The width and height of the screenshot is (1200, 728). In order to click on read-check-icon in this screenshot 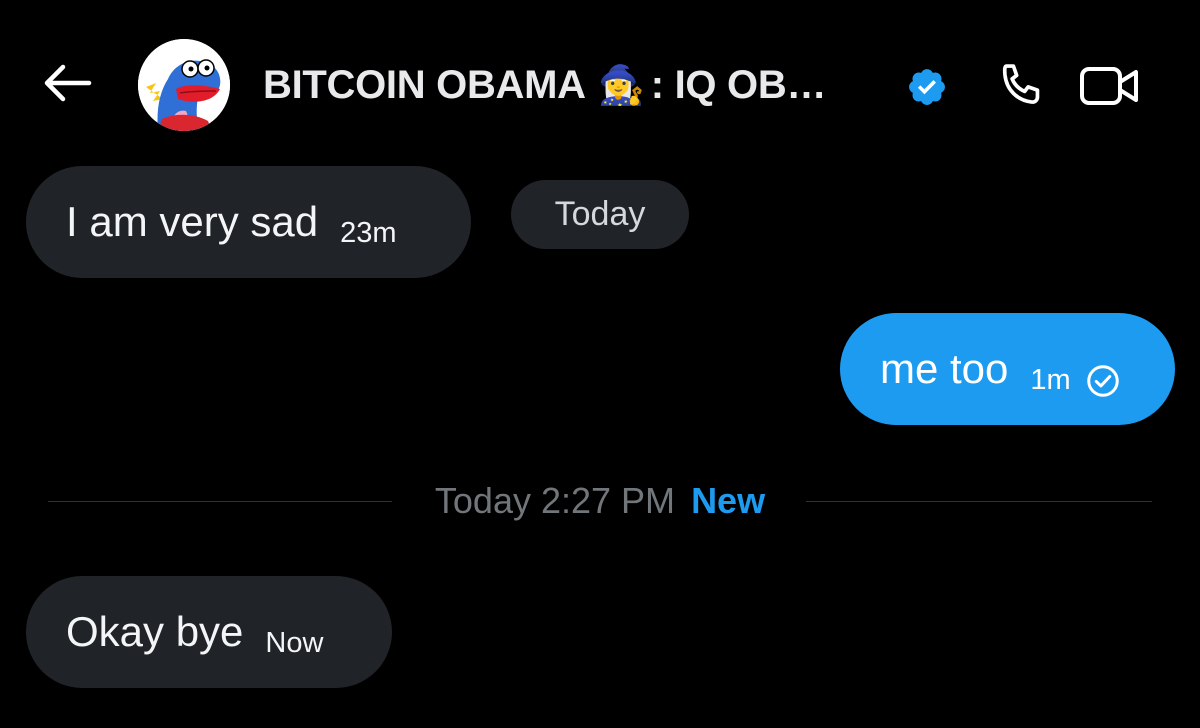, I will do `click(1102, 381)`.